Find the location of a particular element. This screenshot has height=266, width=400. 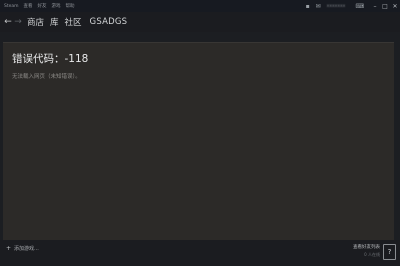

error-description: 无法载入网页（未知错误）。 is located at coordinates (46, 77).